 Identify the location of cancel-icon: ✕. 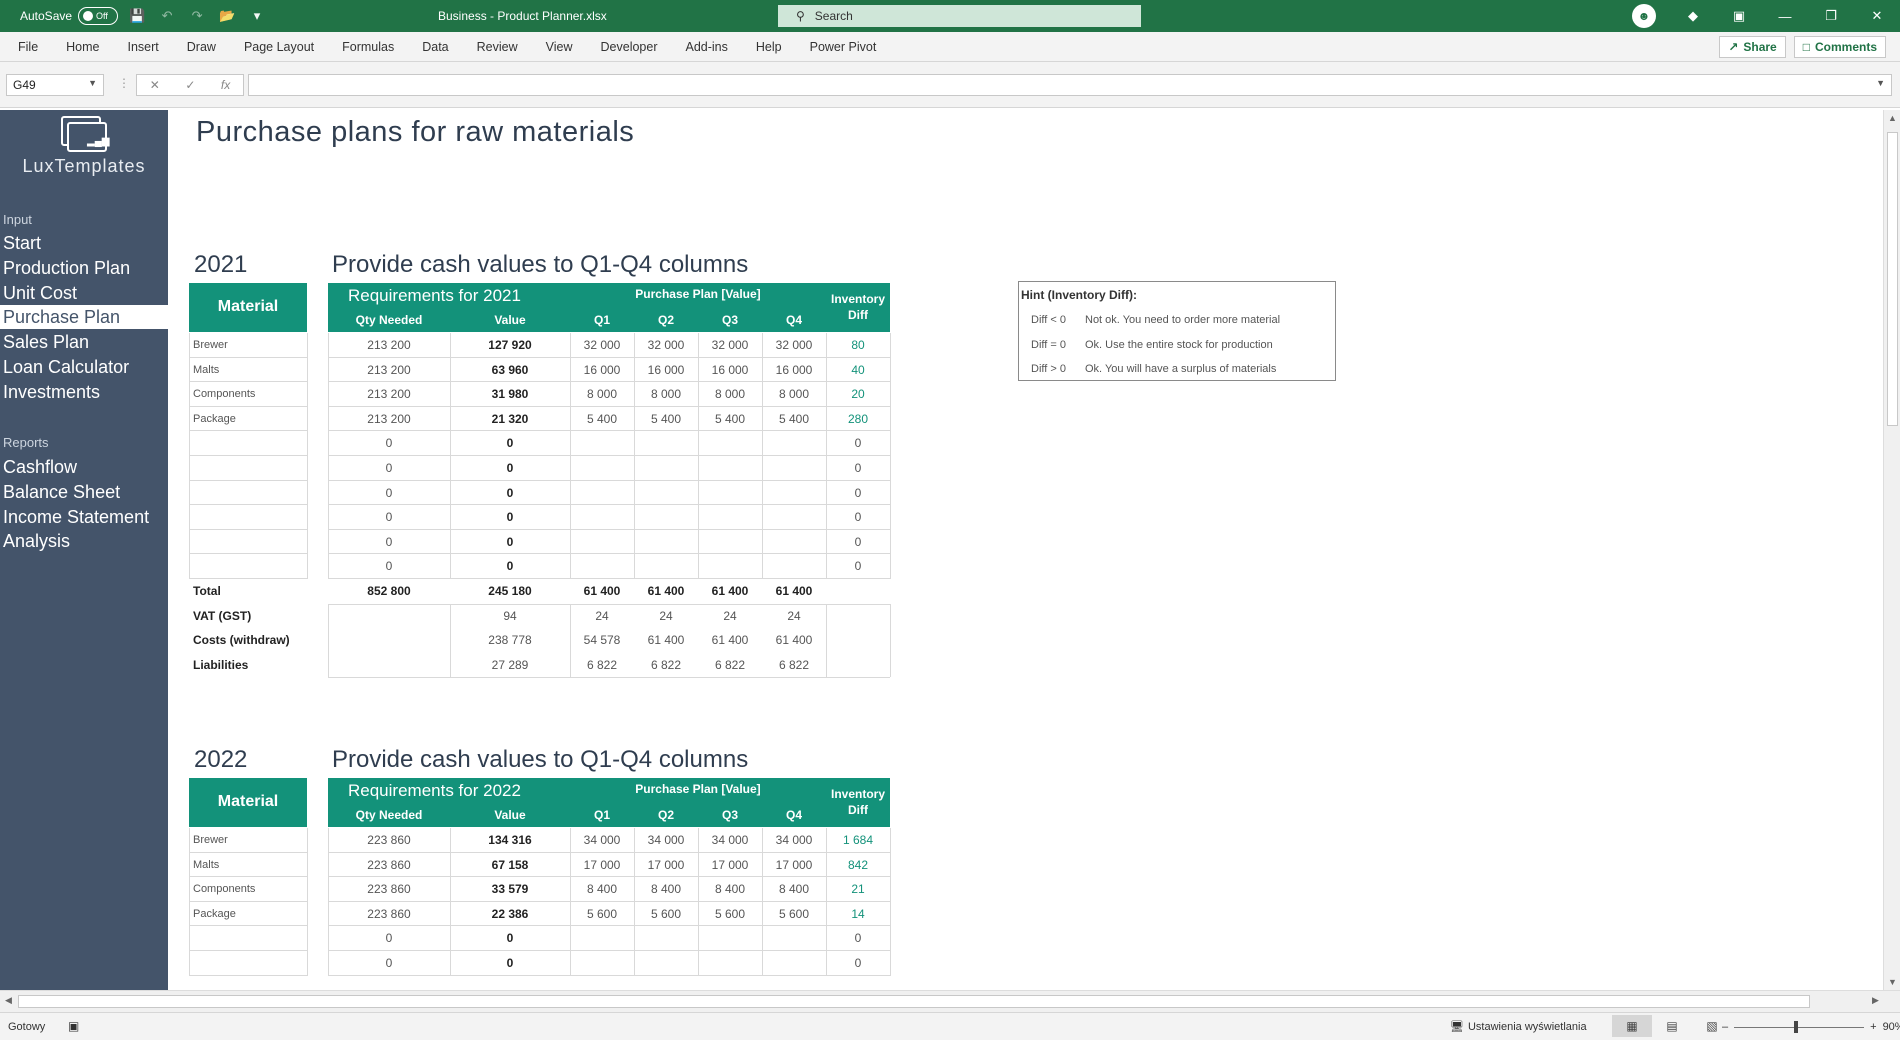
(155, 85).